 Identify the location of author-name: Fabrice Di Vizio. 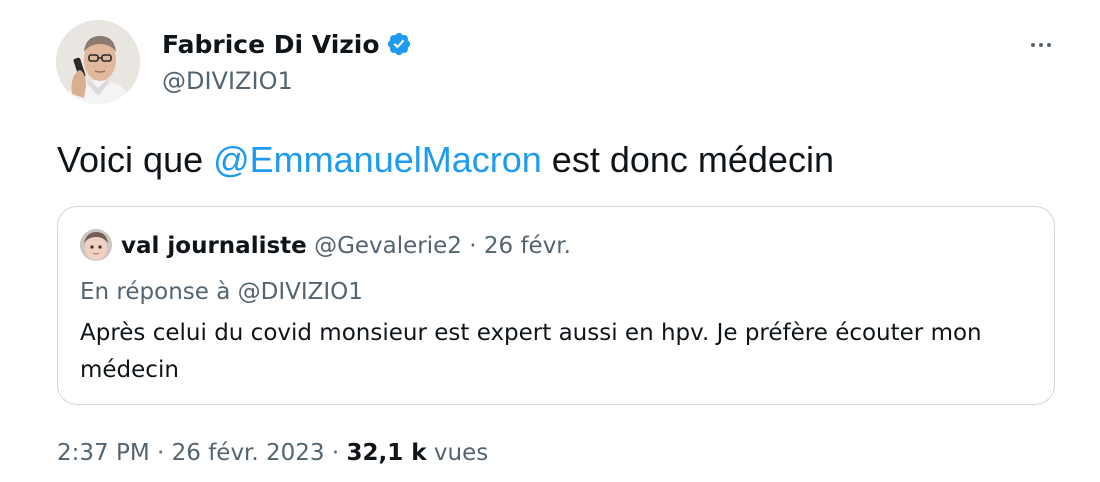
(287, 45).